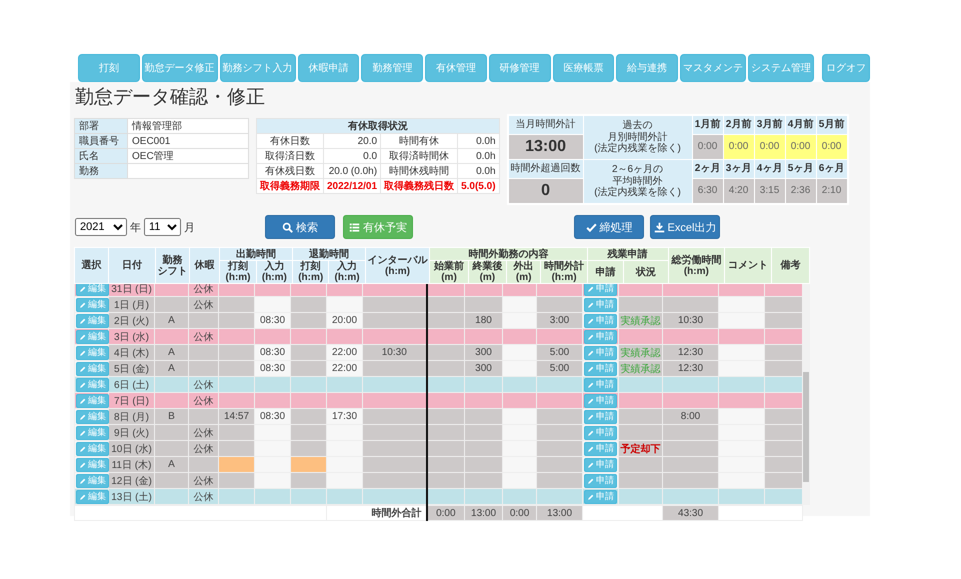  What do you see at coordinates (419, 171) in the screenshot?
I see `leave-label: 時間休残時間` at bounding box center [419, 171].